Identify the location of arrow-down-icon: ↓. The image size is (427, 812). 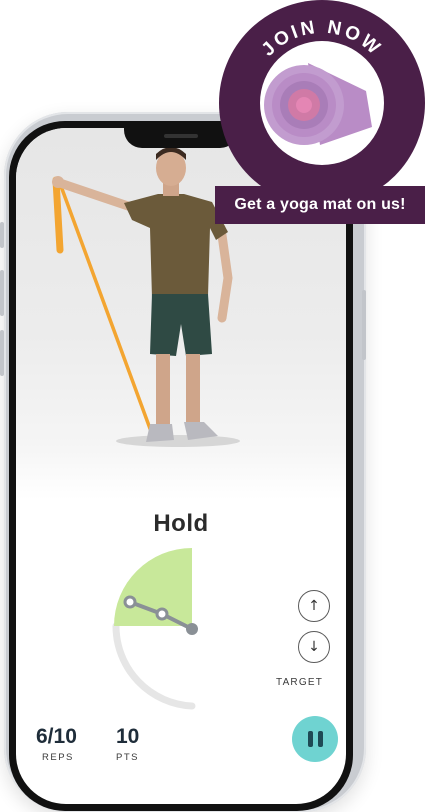
(314, 647).